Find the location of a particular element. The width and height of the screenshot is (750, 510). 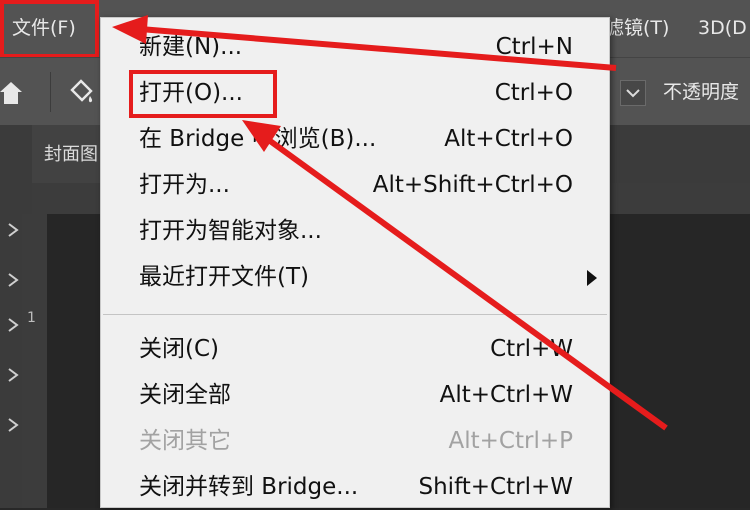

home-icon is located at coordinates (11, 93).